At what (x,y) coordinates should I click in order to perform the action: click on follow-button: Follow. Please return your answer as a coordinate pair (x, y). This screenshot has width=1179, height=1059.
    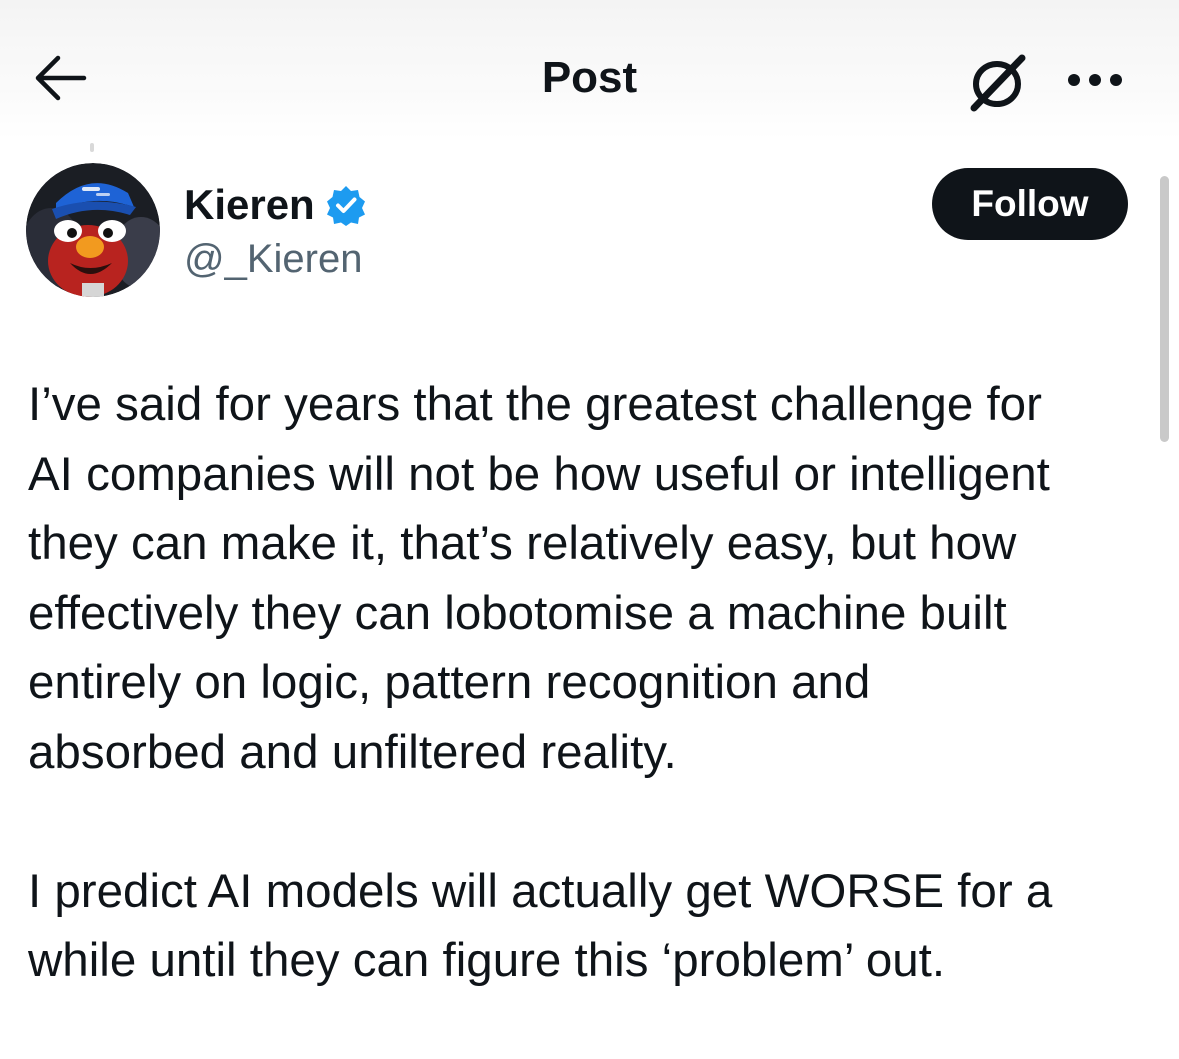
    Looking at the image, I should click on (1030, 204).